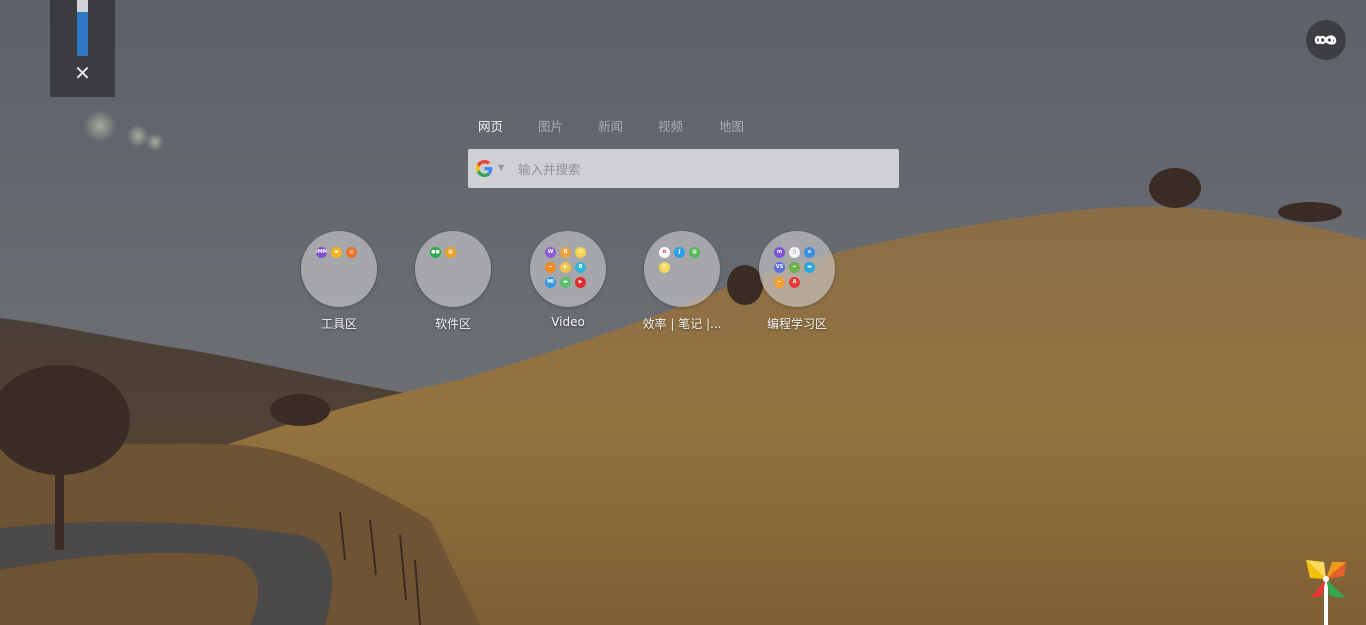  What do you see at coordinates (338, 324) in the screenshot?
I see `folder-label: 工具区` at bounding box center [338, 324].